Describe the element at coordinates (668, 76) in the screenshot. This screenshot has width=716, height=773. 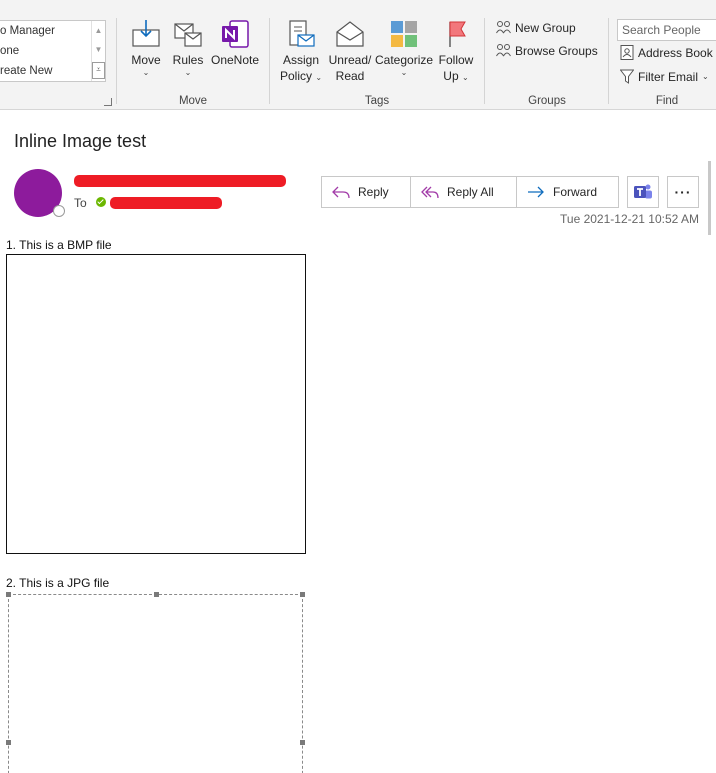
I see `filter-email-label: Filter Email` at that location.